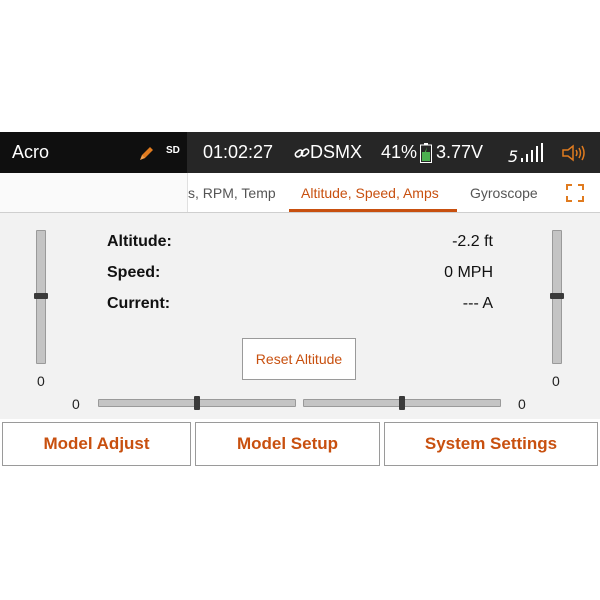  I want to click on left-horizontal-trim, so click(197, 403).